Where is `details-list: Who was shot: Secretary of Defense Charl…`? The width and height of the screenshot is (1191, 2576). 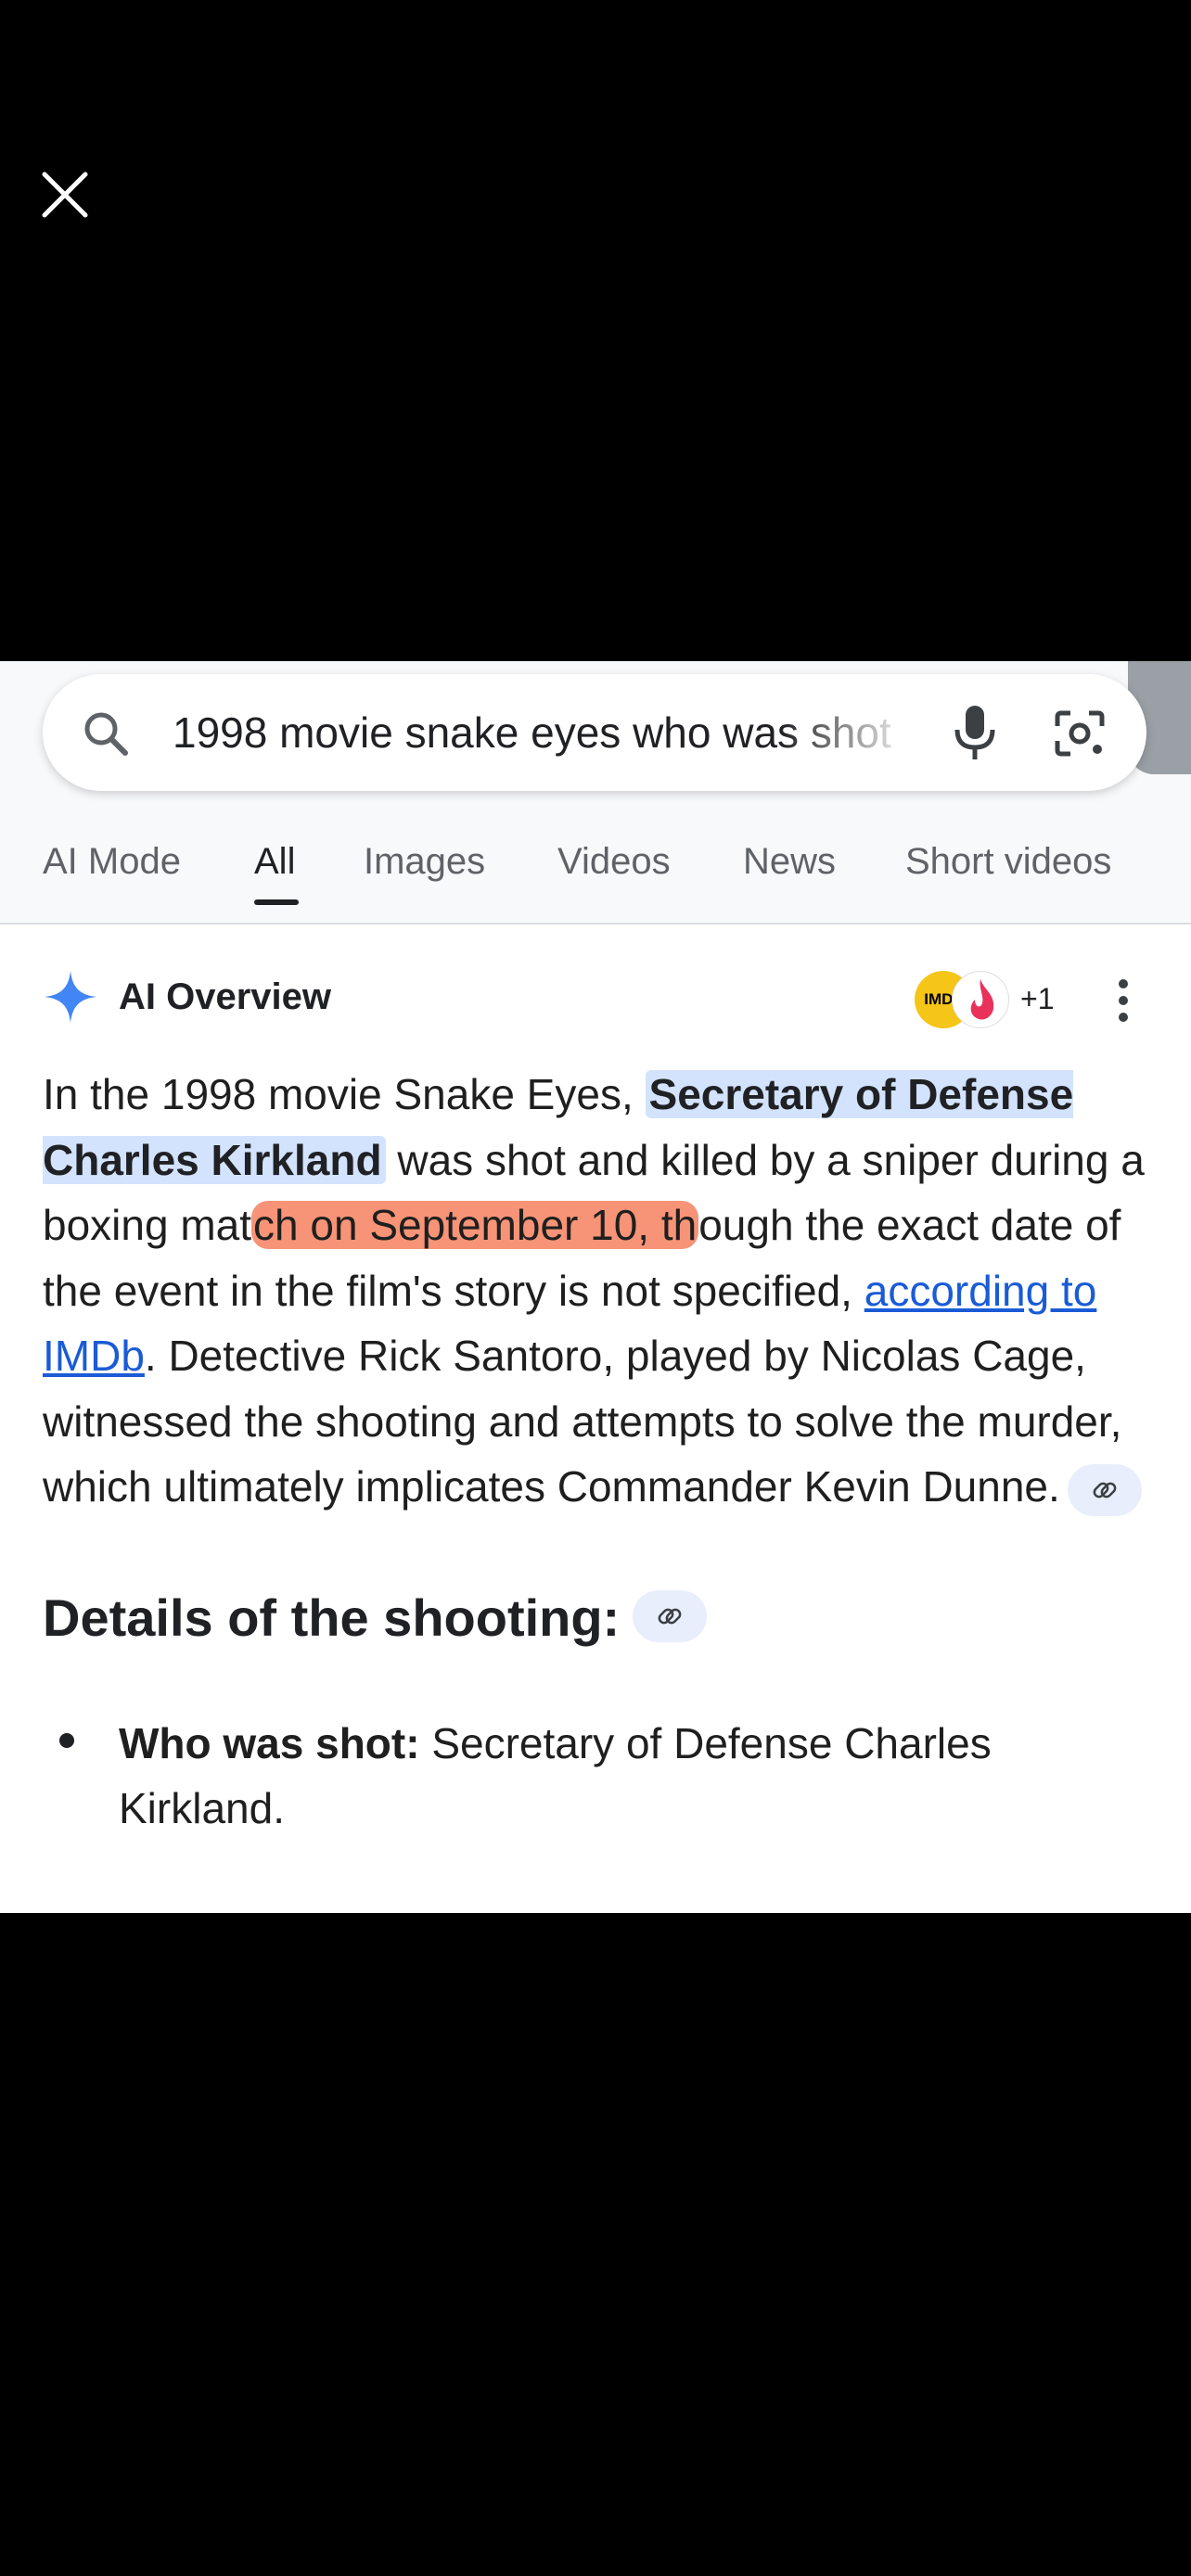
details-list: Who was shot: Secretary of Defense Charl… is located at coordinates (599, 1776).